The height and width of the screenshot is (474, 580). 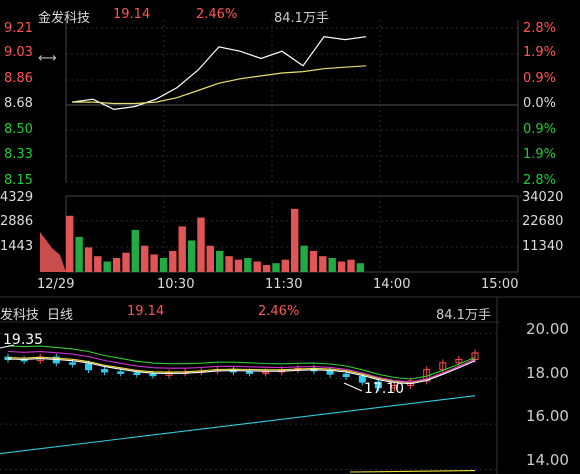 What do you see at coordinates (384, 389) in the screenshot?
I see `low-marker-label: 17.10` at bounding box center [384, 389].